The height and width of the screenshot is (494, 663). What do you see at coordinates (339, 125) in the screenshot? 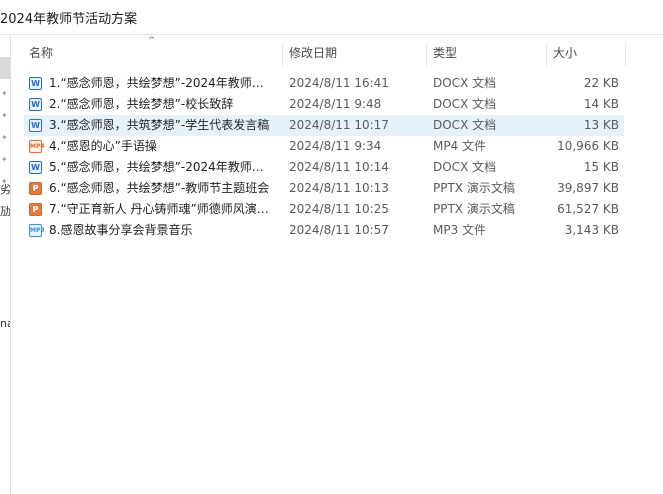
I see `file-date: 2024/8/11 10:17` at bounding box center [339, 125].